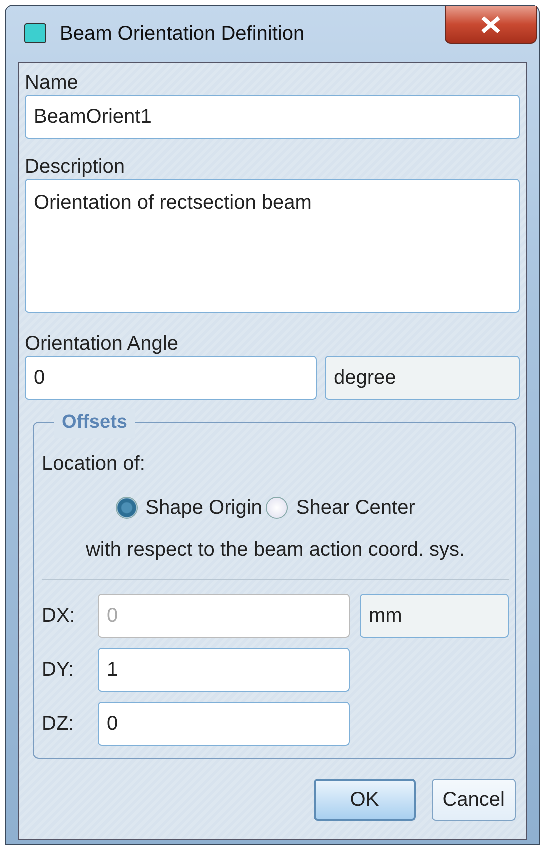 The image size is (545, 852). I want to click on description-field: Orientation of rectsection beam, so click(272, 246).